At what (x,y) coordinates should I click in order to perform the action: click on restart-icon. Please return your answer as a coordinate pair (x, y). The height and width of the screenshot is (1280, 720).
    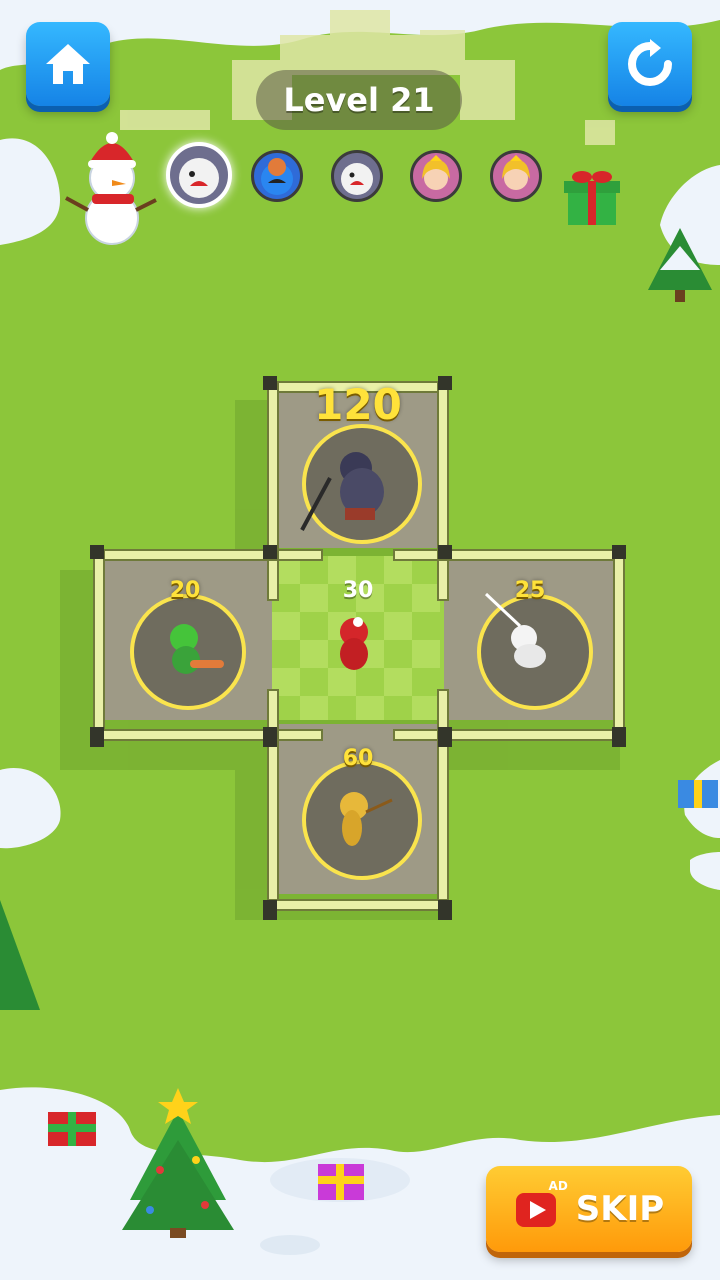
    Looking at the image, I should click on (650, 62).